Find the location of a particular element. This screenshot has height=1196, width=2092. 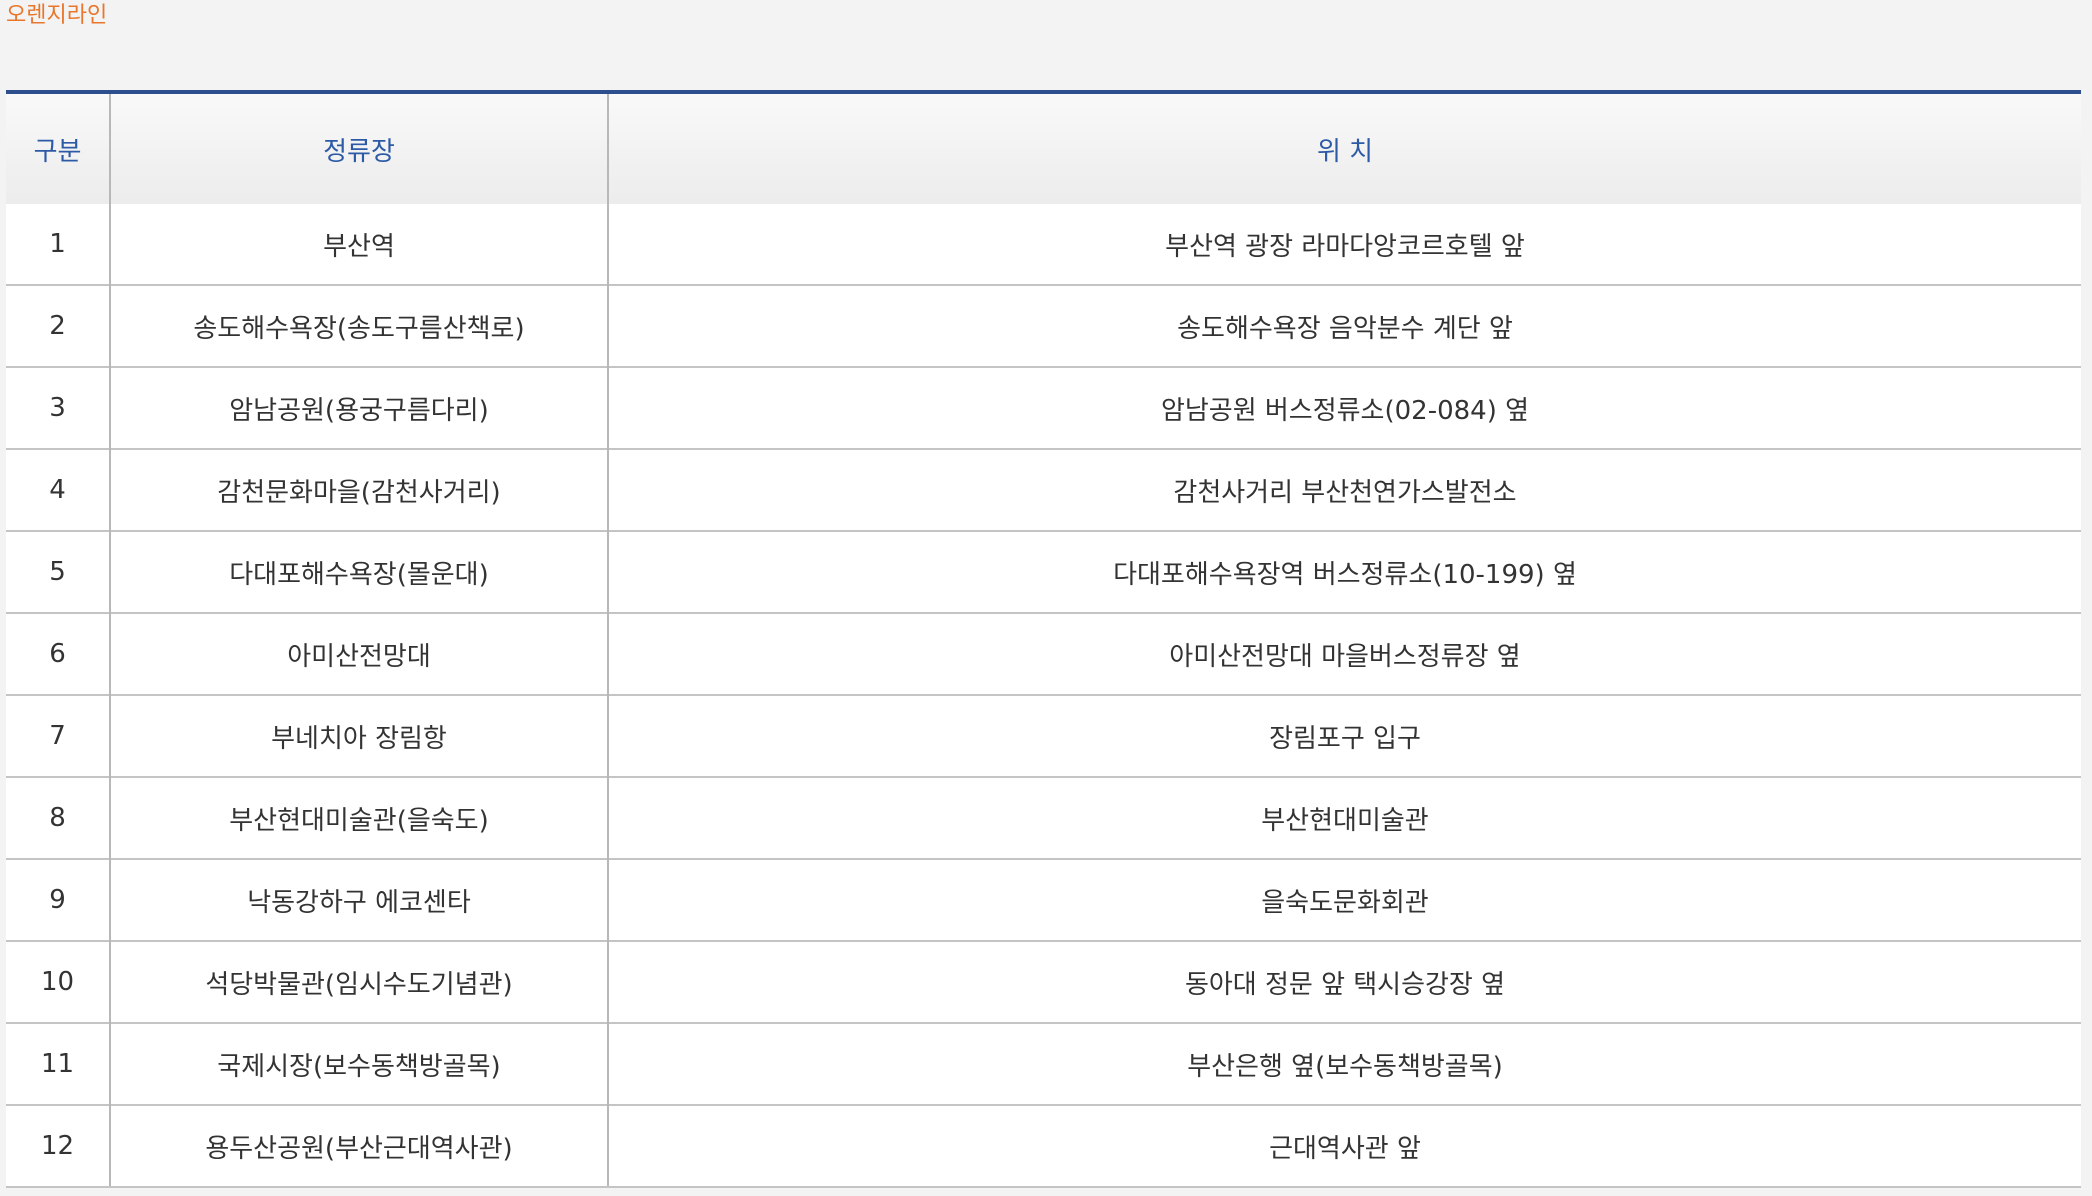

cell-number: 12 is located at coordinates (58, 1146).